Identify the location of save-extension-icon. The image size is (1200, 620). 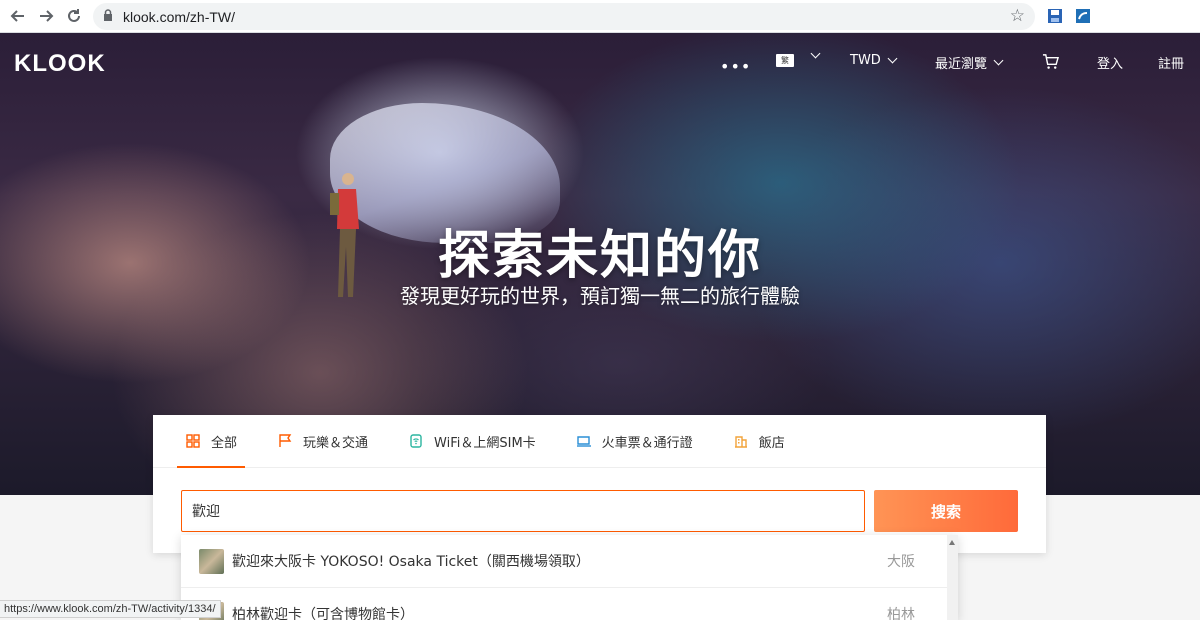
(1055, 16).